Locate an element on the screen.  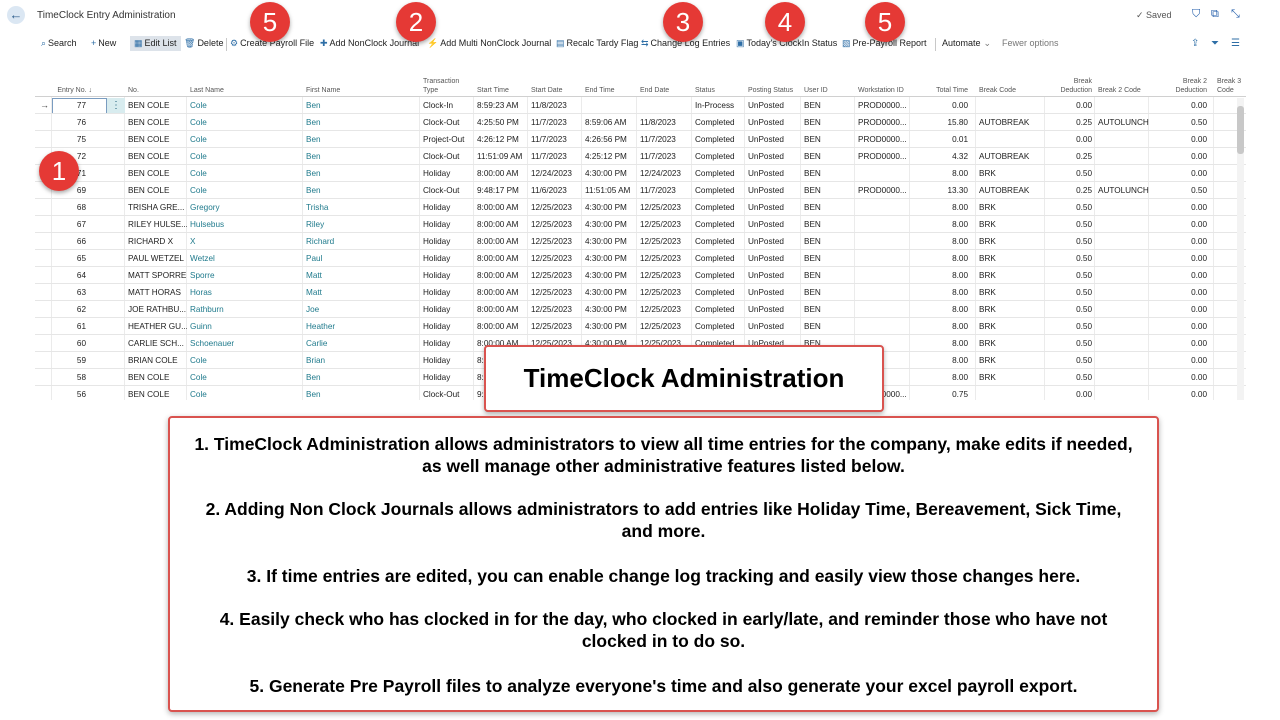
table-cell: Trisha is located at coordinates (361, 207).